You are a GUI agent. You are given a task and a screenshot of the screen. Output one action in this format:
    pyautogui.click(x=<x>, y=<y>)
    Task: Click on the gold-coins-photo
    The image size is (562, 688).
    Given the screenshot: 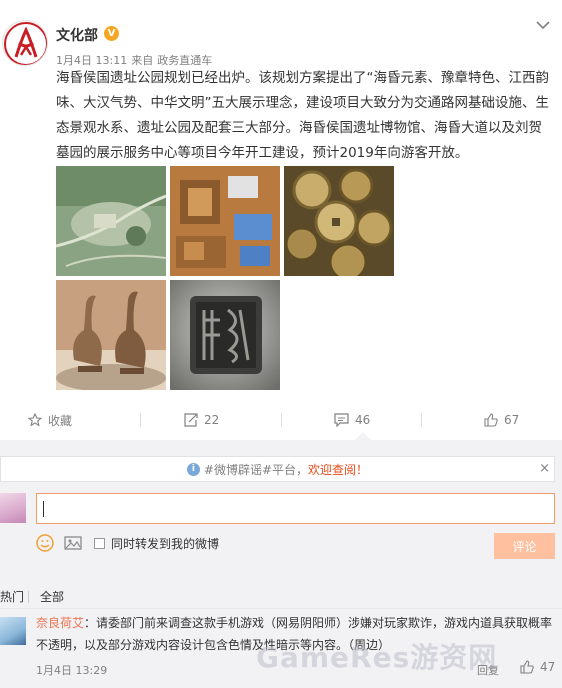 What is the action you would take?
    pyautogui.click(x=339, y=221)
    